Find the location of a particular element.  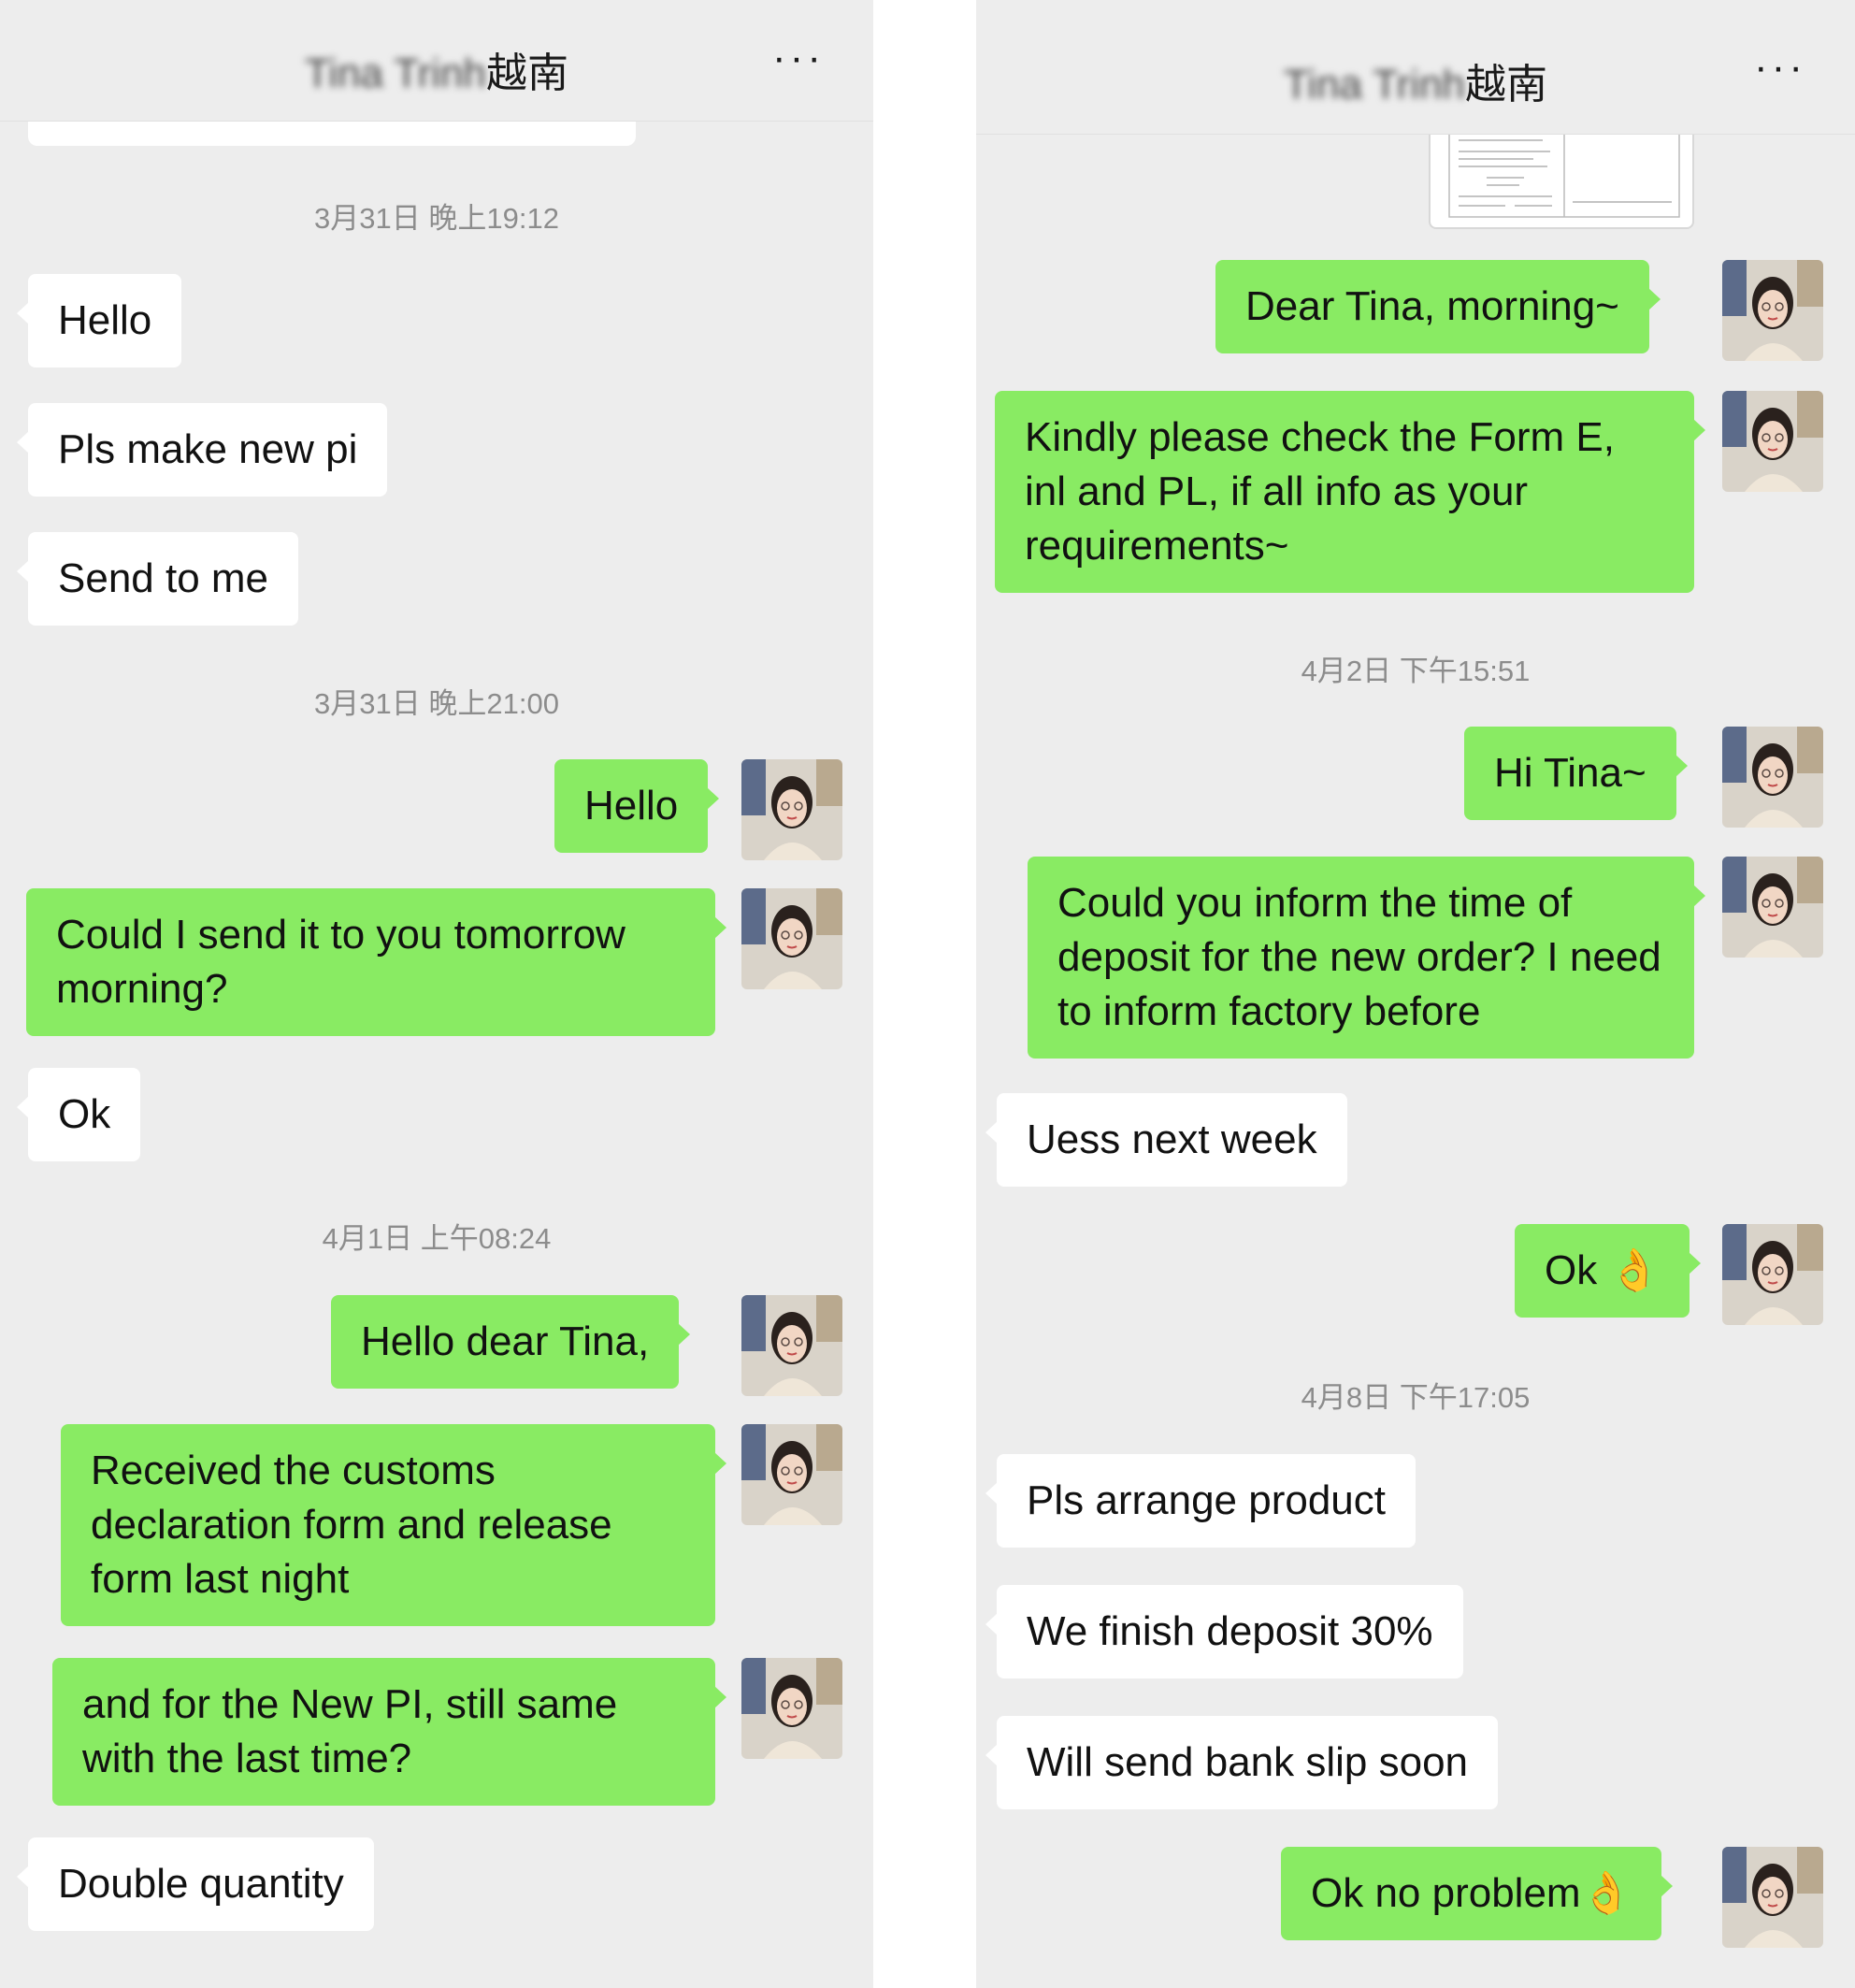

message-bubble-outgoing: Hi Tina~ is located at coordinates (1576, 773).